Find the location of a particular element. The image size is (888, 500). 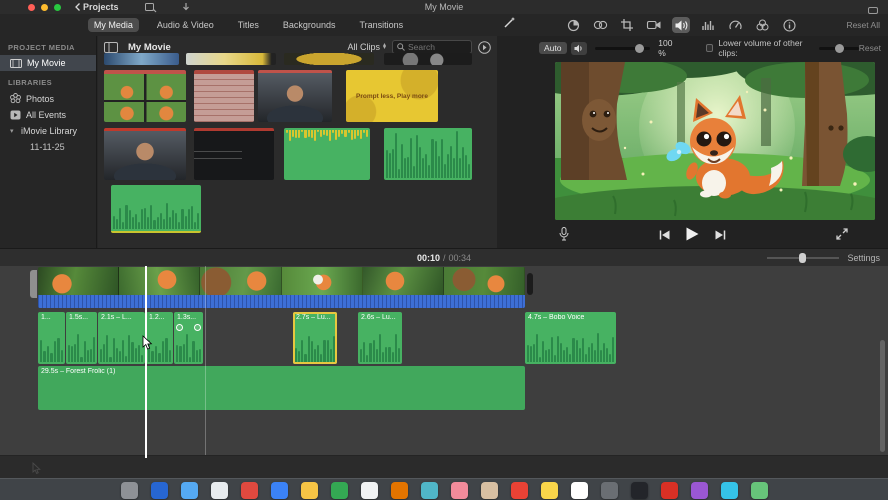

search-box is located at coordinates (432, 47).